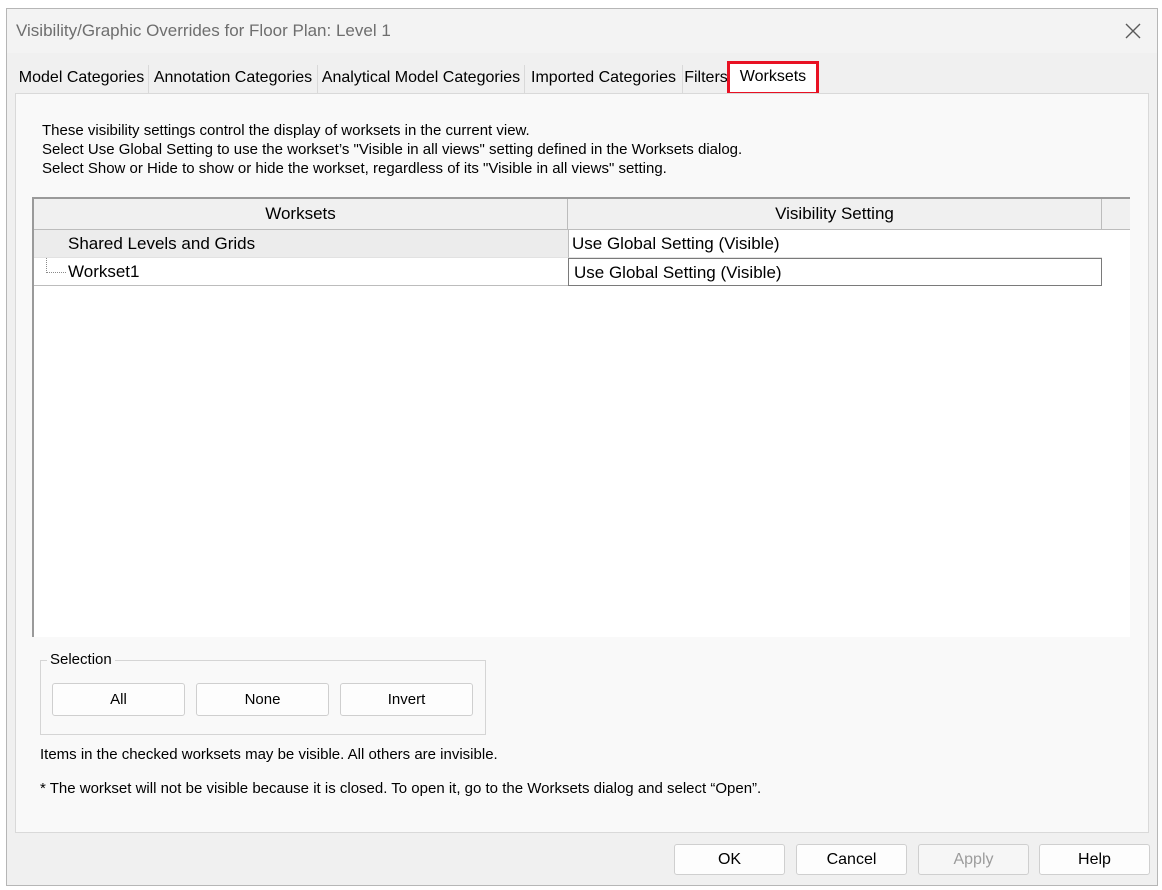 The image size is (1162, 890). Describe the element at coordinates (118, 699) in the screenshot. I see `select-all-button: All` at that location.